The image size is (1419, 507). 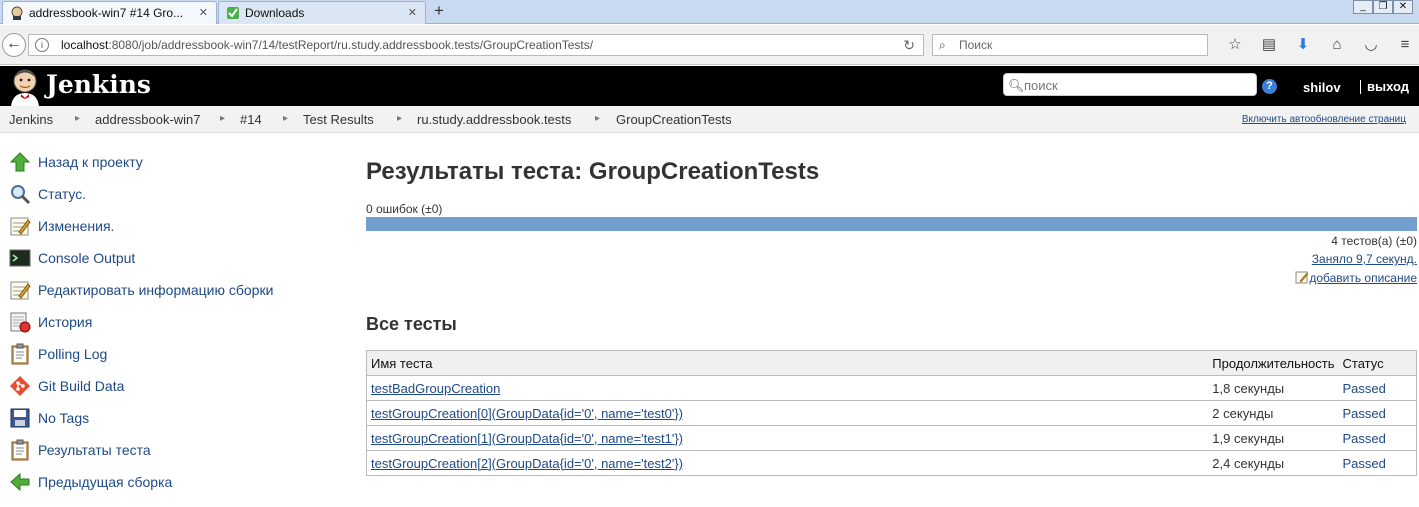 What do you see at coordinates (73, 354) in the screenshot?
I see `sidebar-item-label: Polling Log` at bounding box center [73, 354].